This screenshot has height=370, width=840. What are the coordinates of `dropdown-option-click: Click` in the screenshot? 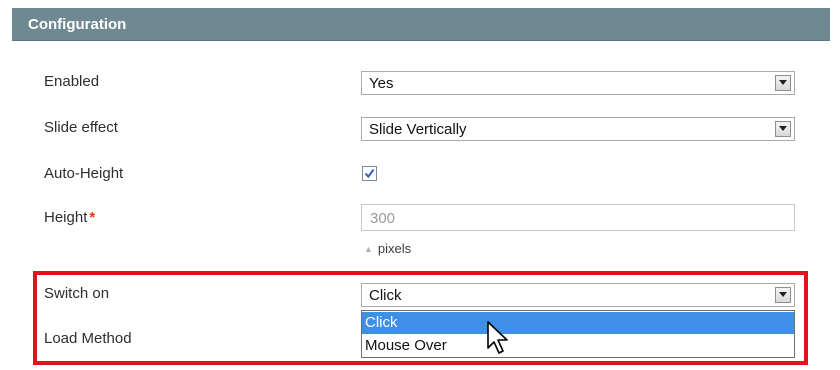 It's located at (578, 323).